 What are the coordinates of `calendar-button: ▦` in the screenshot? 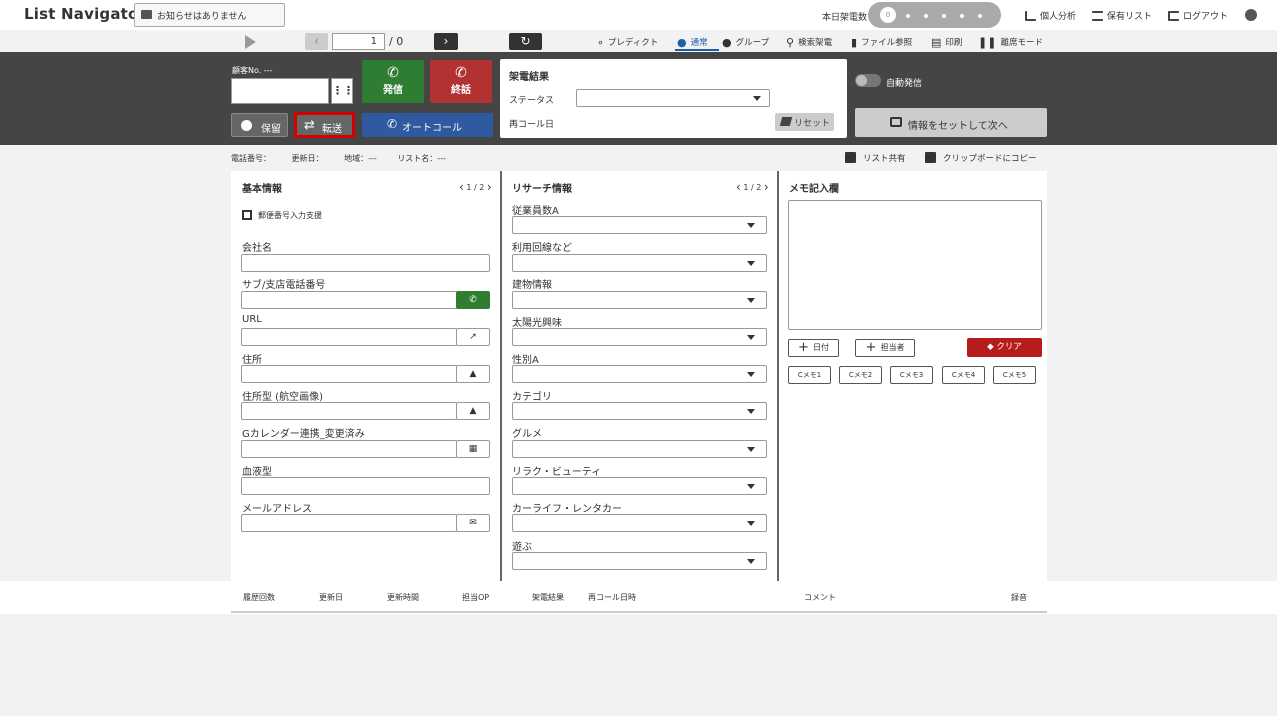 It's located at (473, 449).